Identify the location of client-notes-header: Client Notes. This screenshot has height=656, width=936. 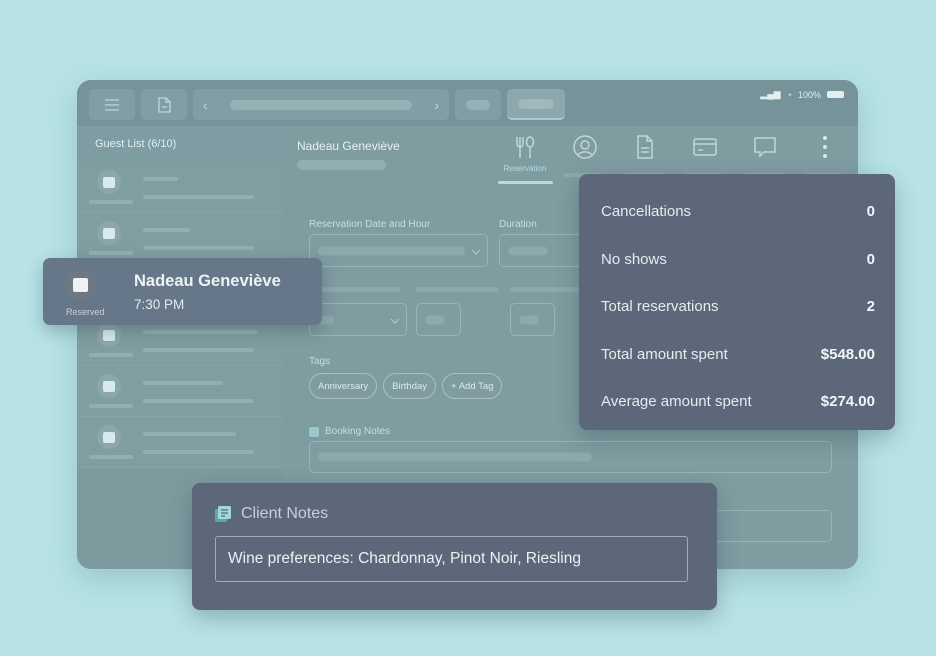
(271, 514).